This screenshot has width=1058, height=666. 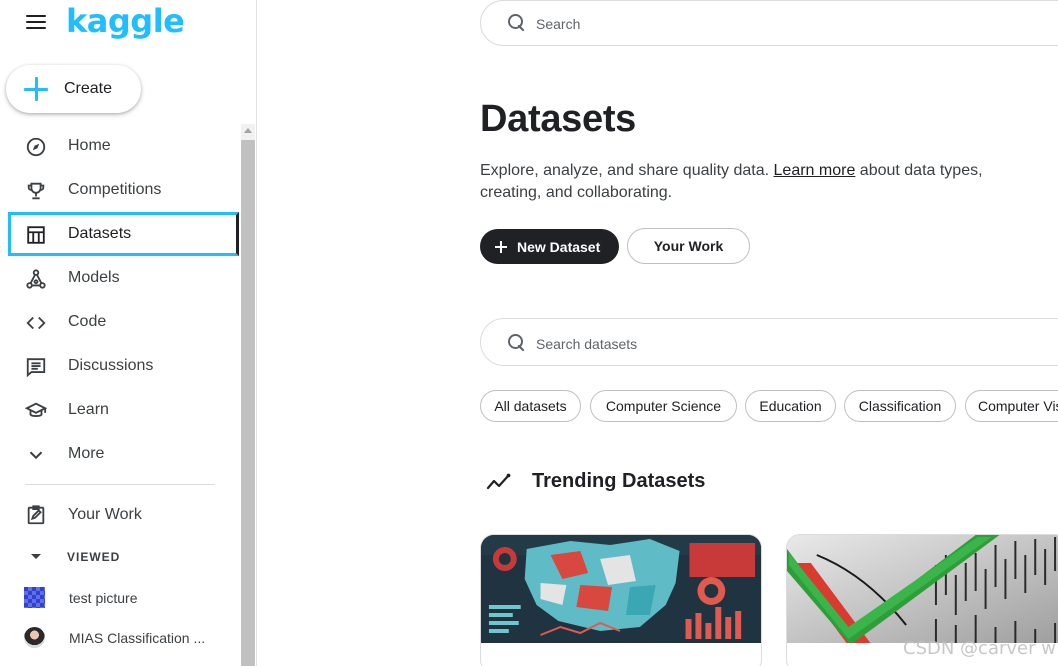 What do you see at coordinates (103, 598) in the screenshot?
I see `viewed-item-label: test picture` at bounding box center [103, 598].